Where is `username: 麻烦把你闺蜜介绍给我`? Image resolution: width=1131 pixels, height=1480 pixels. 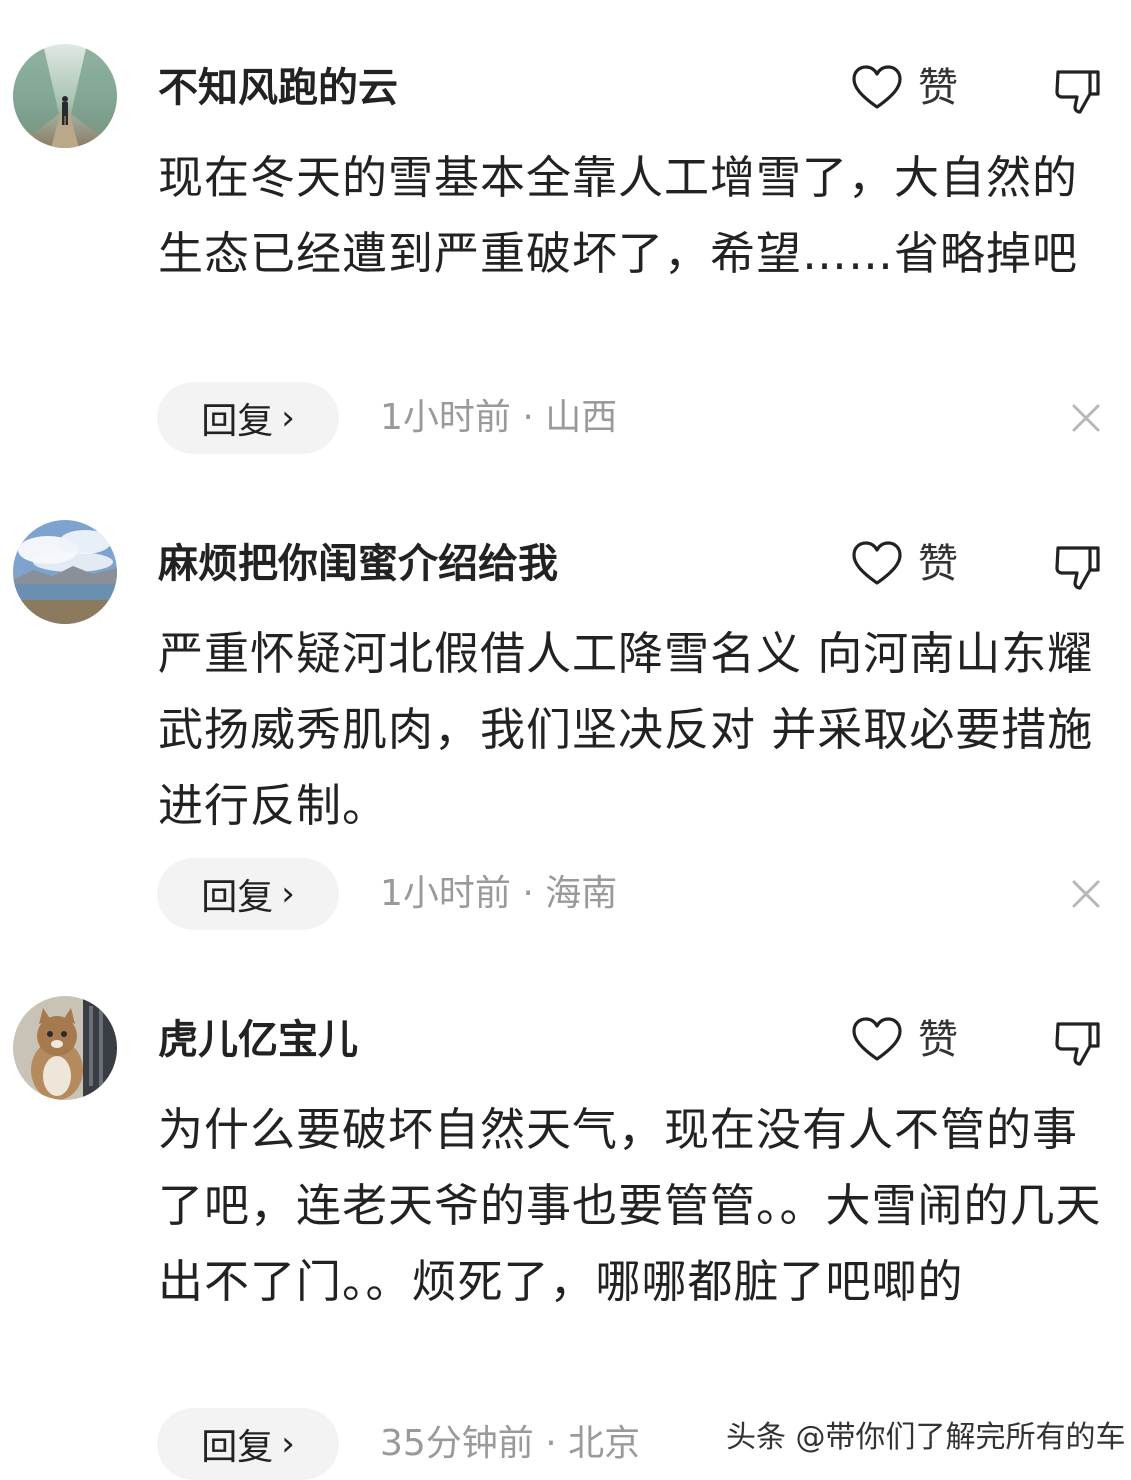
username: 麻烦把你闺蜜介绍给我 is located at coordinates (358, 564).